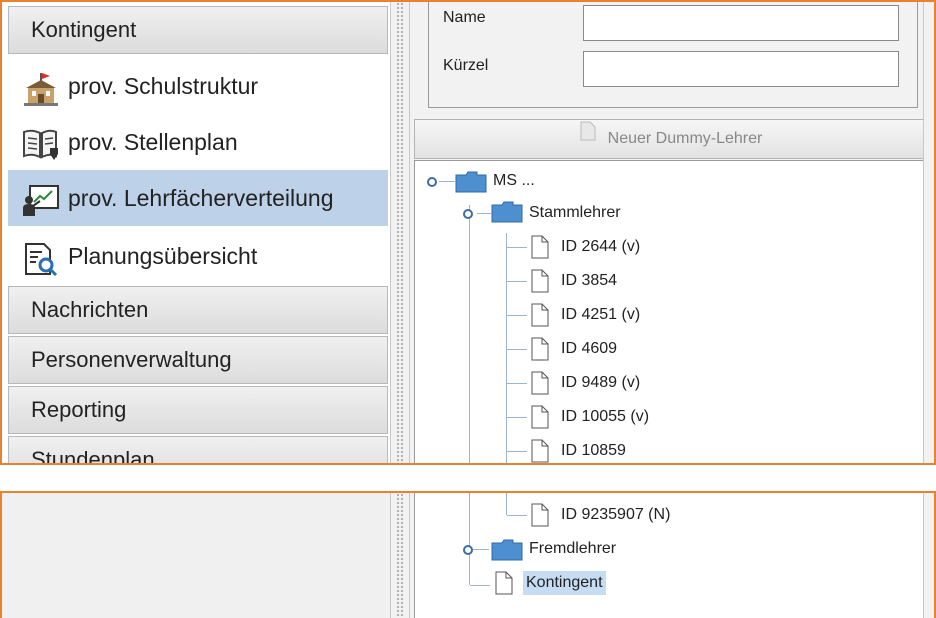  I want to click on school-building-icon, so click(41, 88).